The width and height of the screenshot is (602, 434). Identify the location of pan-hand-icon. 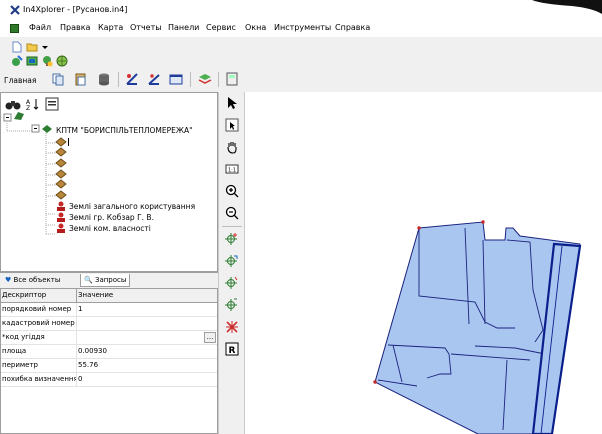
(232, 147).